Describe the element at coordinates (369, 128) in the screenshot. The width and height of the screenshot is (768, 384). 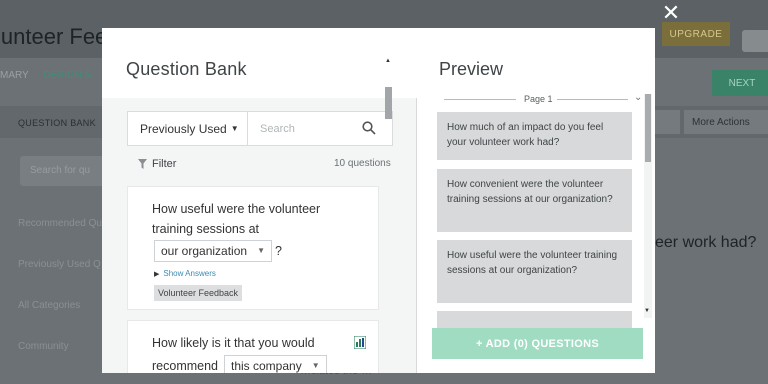
I see `search-icon` at that location.